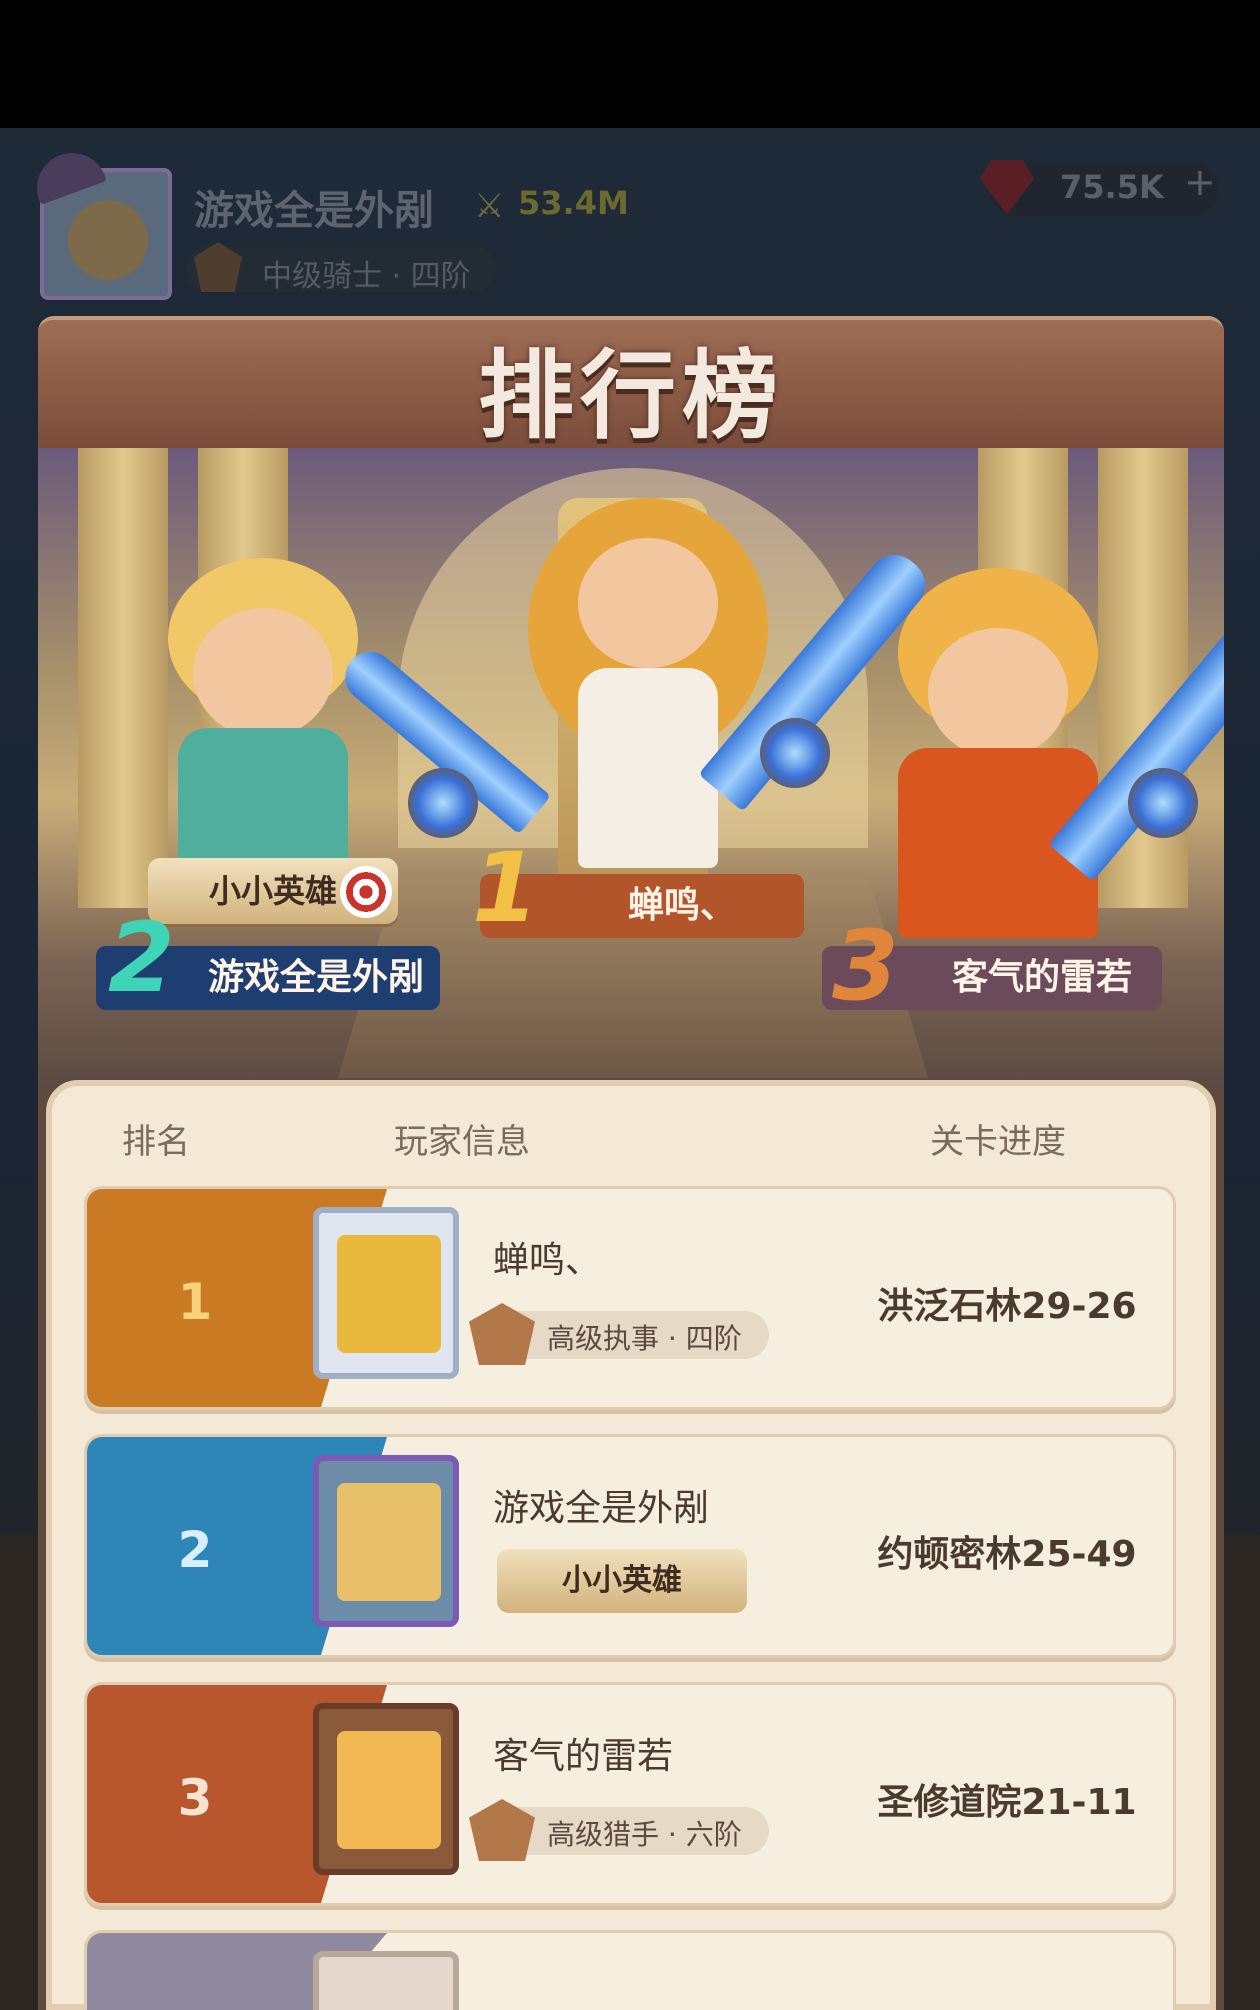  I want to click on title-badge: 小小英雄, so click(622, 1581).